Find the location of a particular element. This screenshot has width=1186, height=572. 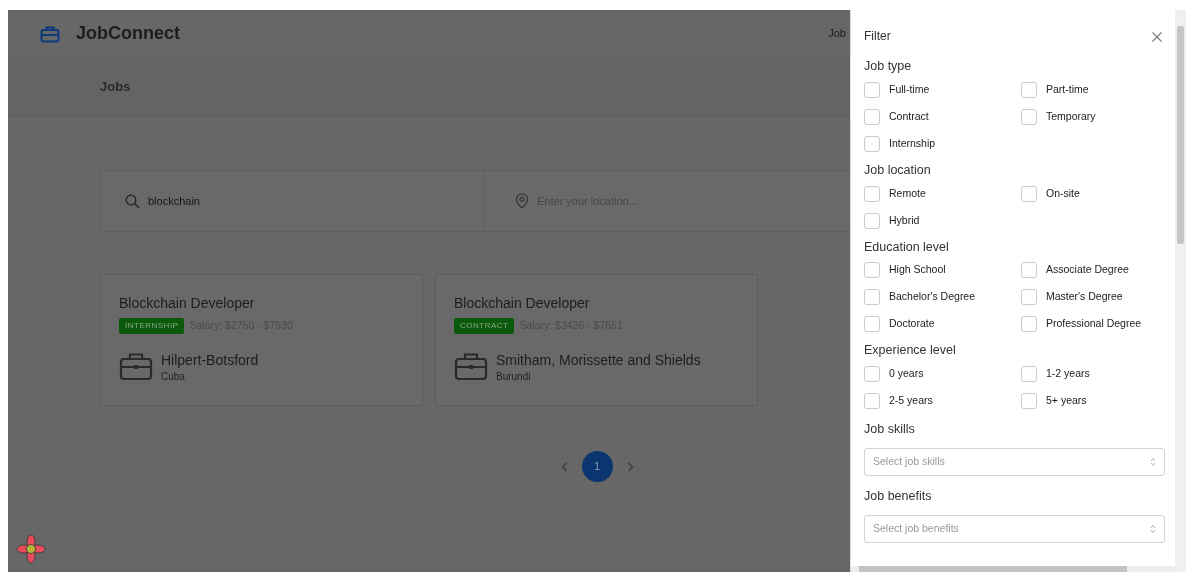

search-field: blockchain is located at coordinates (246, 201).